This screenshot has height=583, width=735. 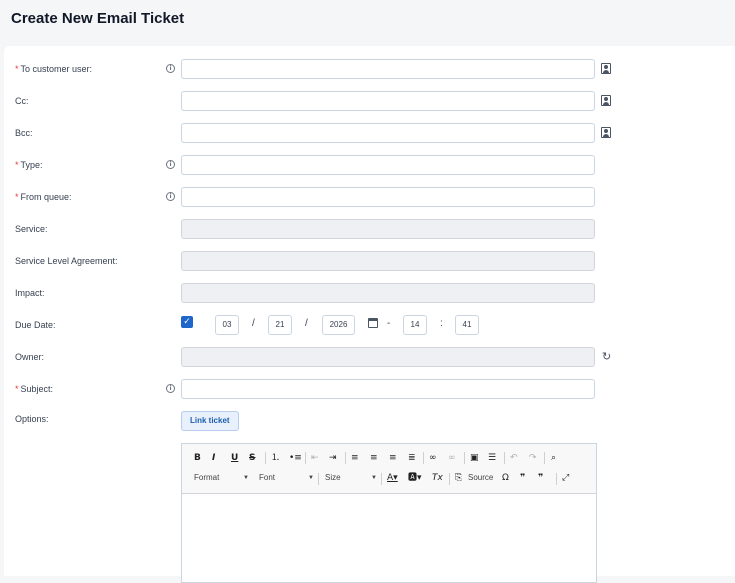 What do you see at coordinates (333, 458) in the screenshot?
I see `indent-icon: ⇥` at bounding box center [333, 458].